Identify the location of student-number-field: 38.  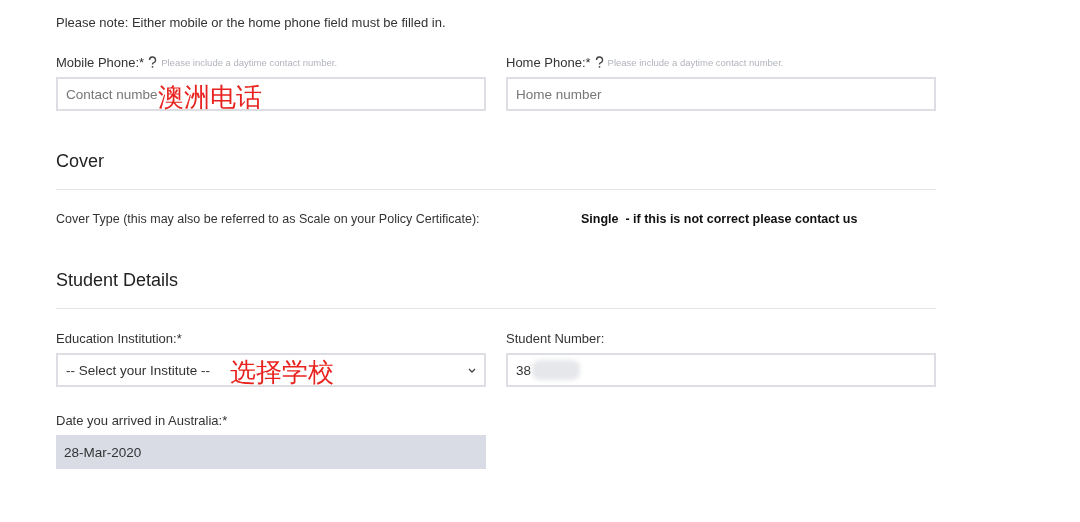
(721, 370).